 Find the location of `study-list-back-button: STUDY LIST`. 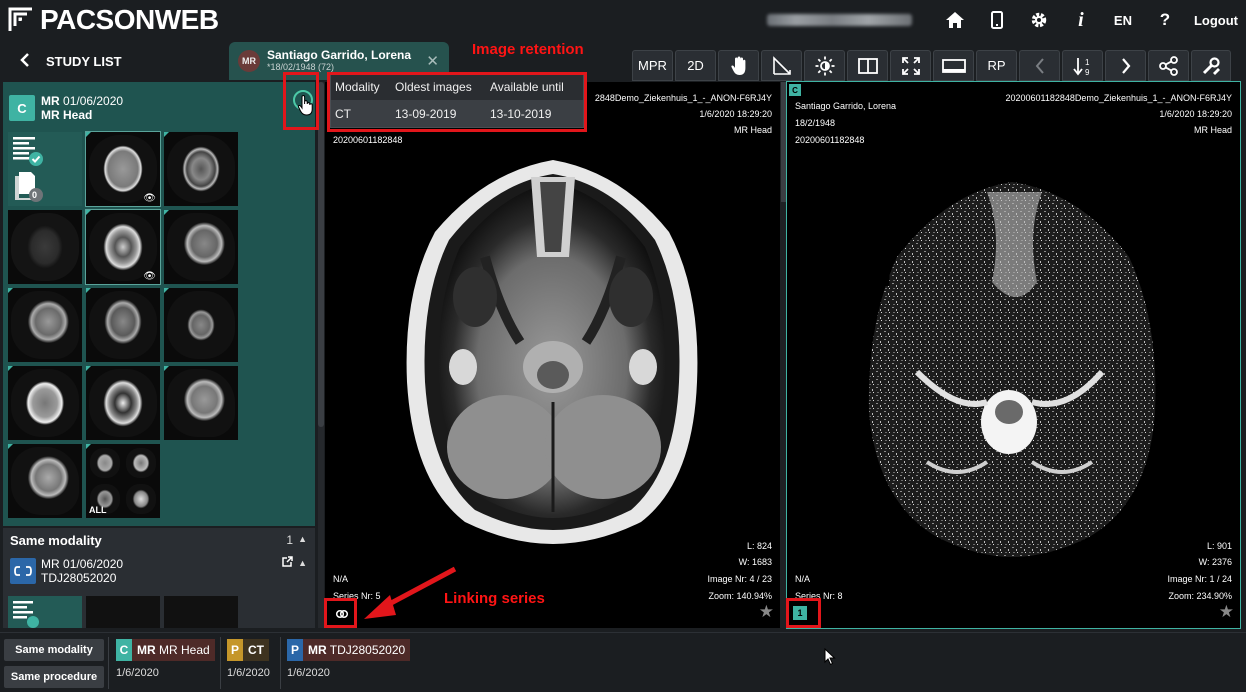

study-list-back-button: STUDY LIST is located at coordinates (114, 61).